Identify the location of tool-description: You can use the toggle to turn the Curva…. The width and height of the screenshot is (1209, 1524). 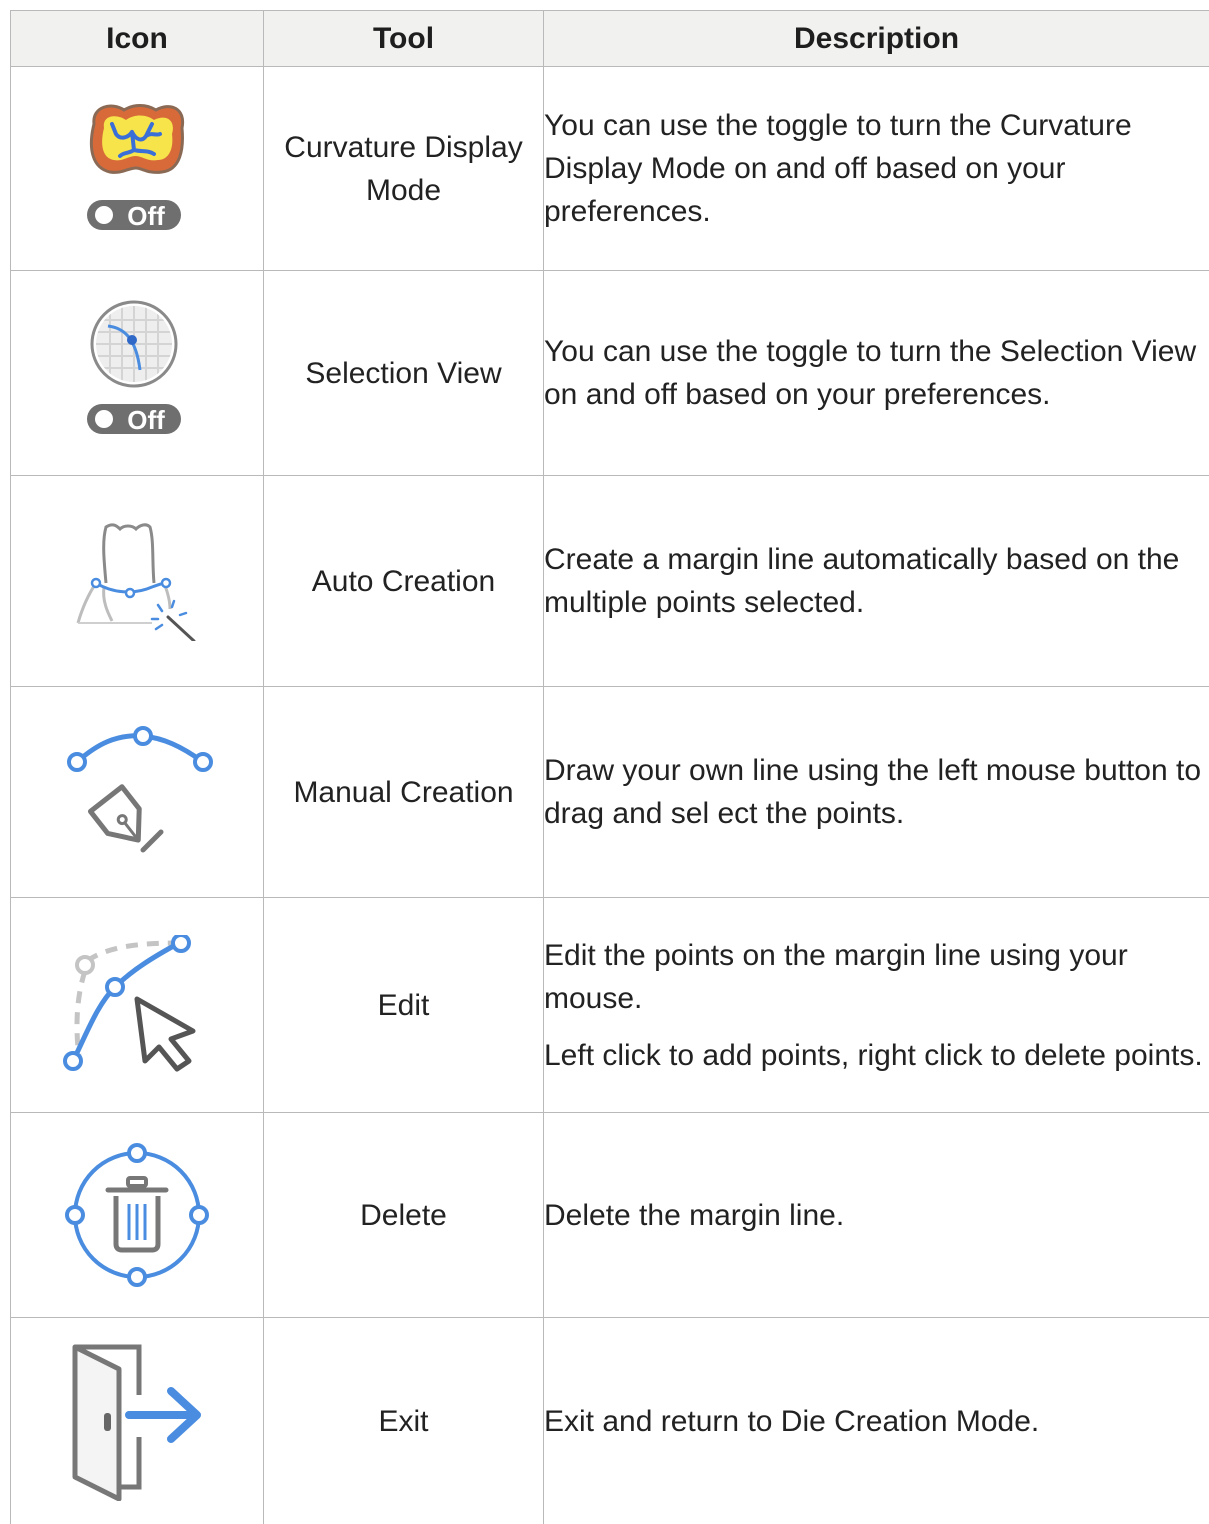
(876, 169).